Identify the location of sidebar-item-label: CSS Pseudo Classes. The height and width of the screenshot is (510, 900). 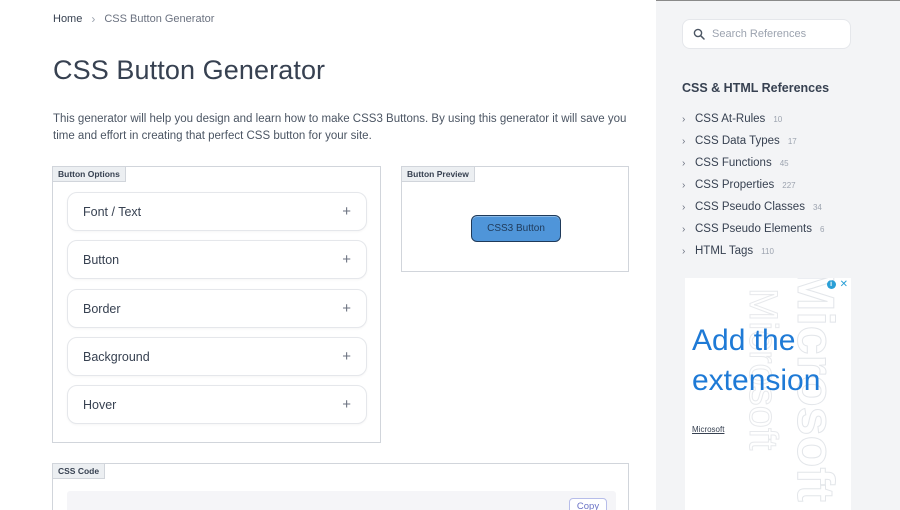
(750, 207).